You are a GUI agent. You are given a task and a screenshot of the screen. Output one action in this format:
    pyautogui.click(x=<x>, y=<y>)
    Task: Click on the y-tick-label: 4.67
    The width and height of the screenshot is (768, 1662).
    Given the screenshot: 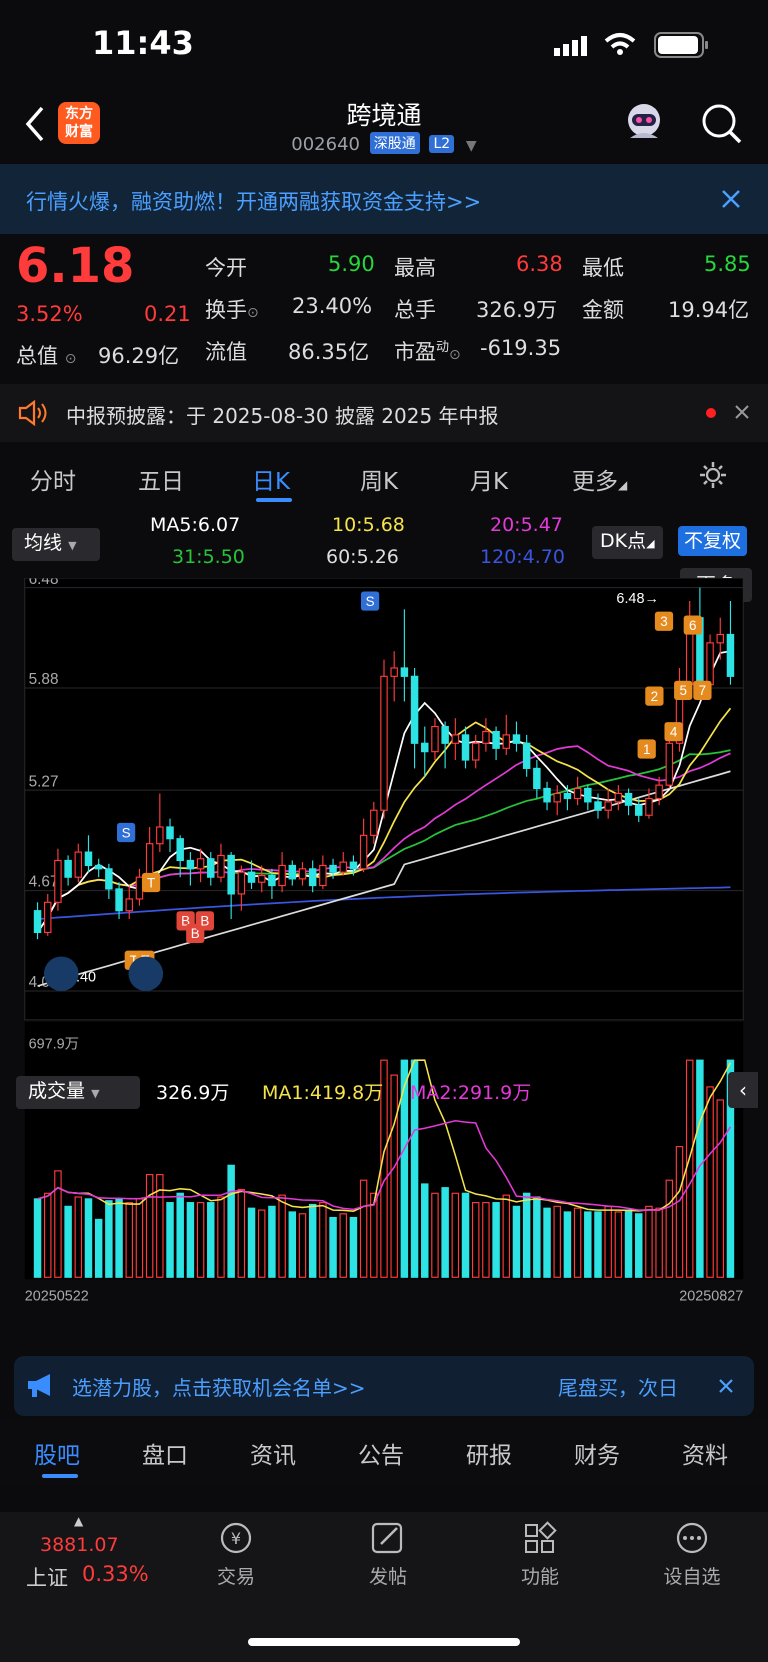 What is the action you would take?
    pyautogui.click(x=44, y=882)
    